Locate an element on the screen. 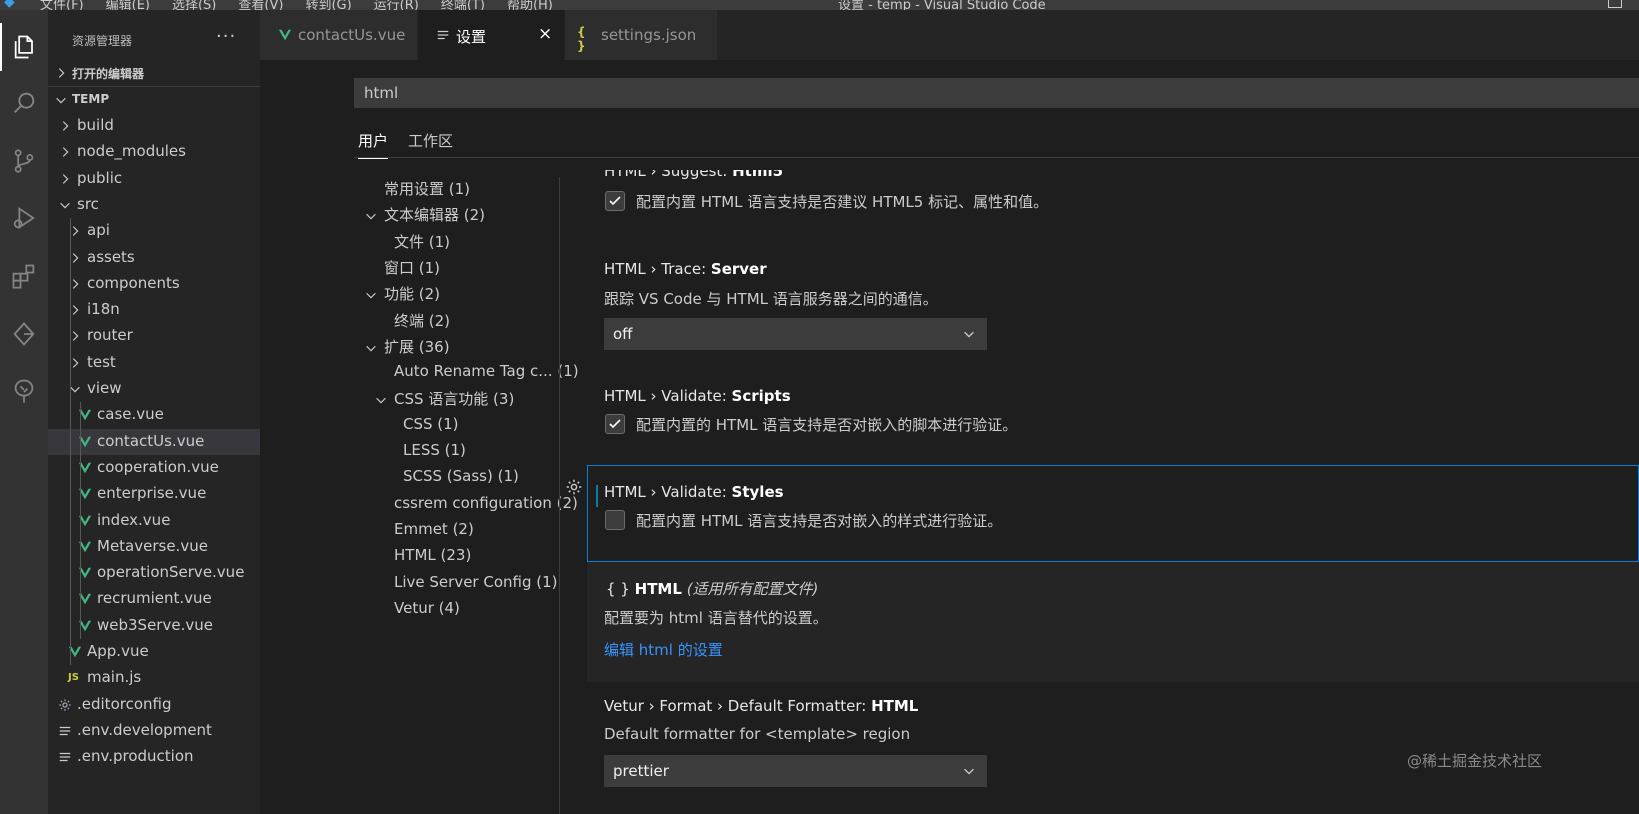  tree-item-label: public is located at coordinates (100, 177).